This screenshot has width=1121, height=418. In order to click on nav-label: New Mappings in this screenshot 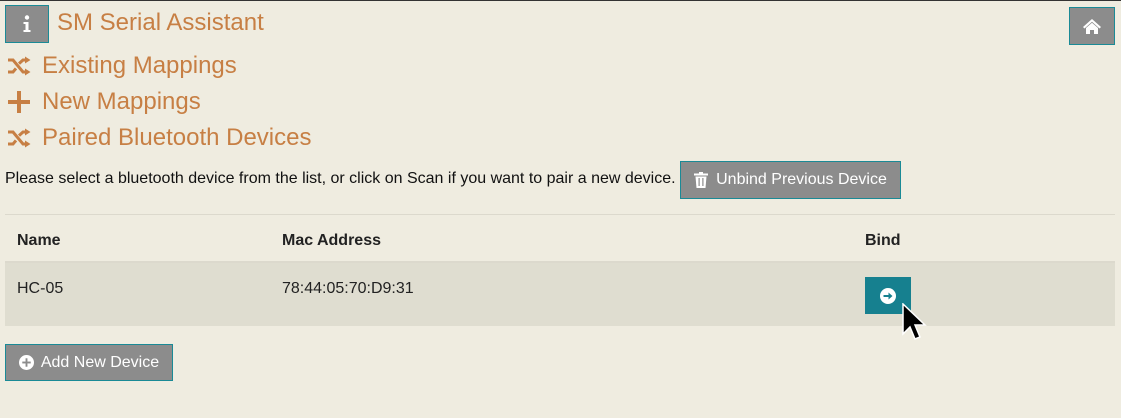, I will do `click(121, 101)`.